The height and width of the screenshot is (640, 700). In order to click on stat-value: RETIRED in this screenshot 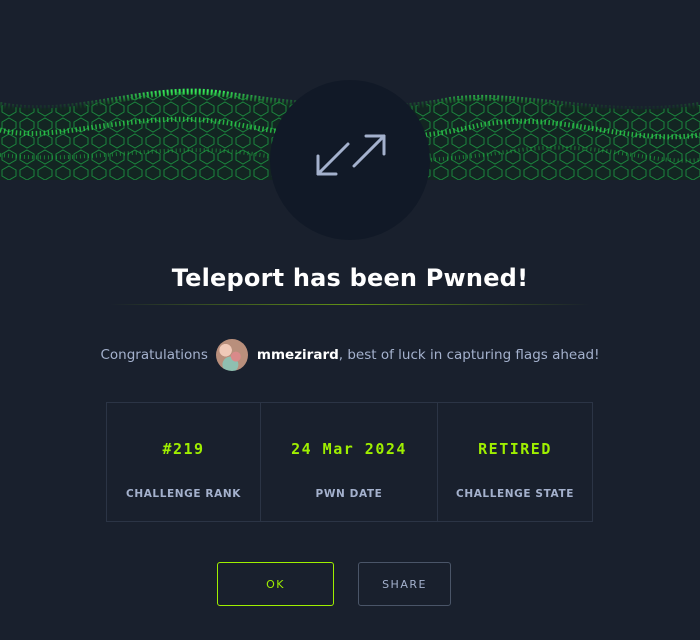, I will do `click(515, 449)`.